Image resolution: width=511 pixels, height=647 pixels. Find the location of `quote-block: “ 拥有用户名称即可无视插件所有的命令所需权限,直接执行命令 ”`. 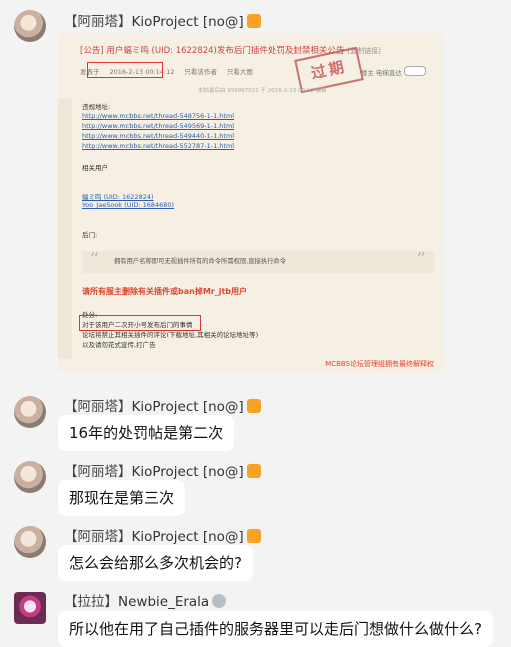

quote-block: “ 拥有用户名称即可无视插件所有的命令所需权限,直接执行命令 ” is located at coordinates (258, 261).